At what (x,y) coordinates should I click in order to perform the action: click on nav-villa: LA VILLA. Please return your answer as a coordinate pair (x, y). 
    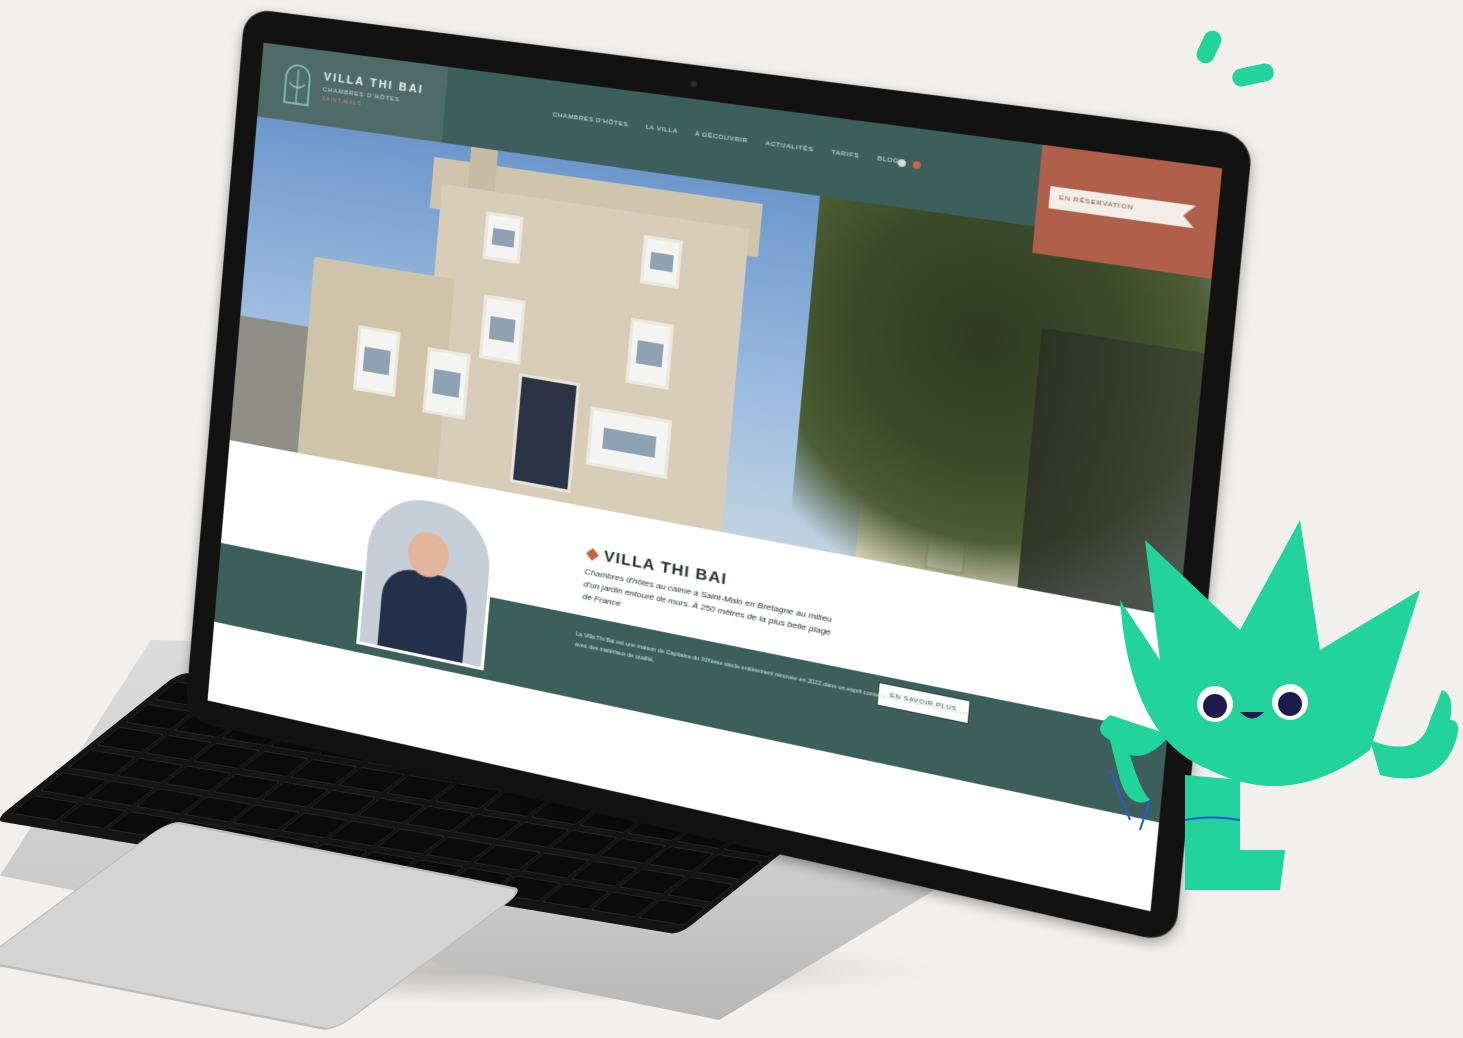
    Looking at the image, I should click on (661, 130).